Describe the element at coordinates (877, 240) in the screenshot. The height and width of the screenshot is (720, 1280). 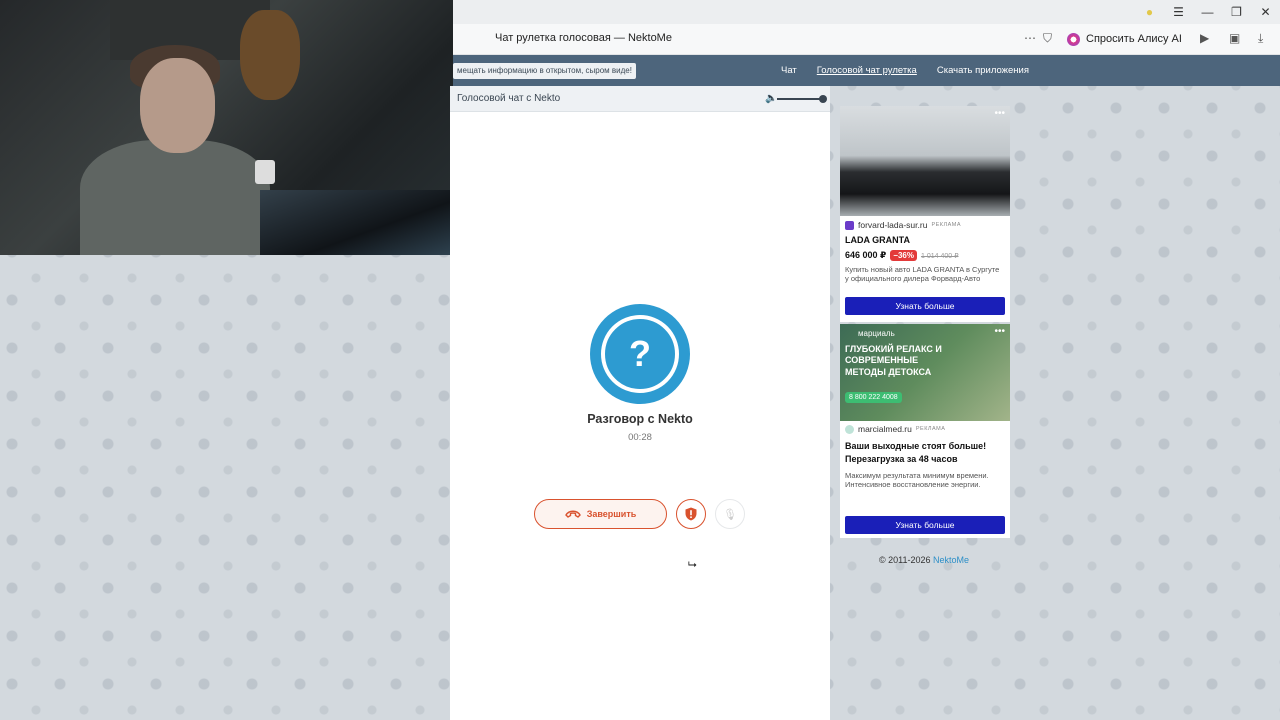
I see `ad-title: LADA GRANTA` at that location.